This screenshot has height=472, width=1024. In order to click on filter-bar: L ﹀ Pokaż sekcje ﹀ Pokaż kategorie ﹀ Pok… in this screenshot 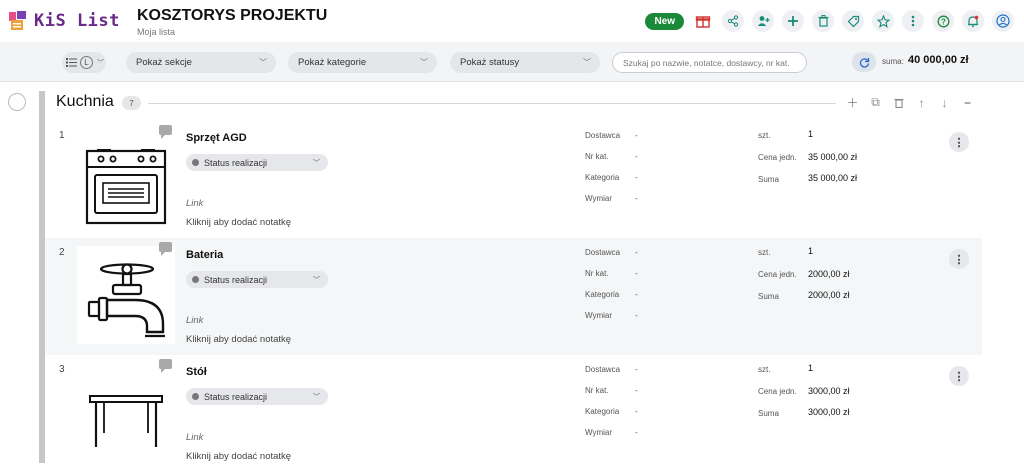, I will do `click(512, 62)`.